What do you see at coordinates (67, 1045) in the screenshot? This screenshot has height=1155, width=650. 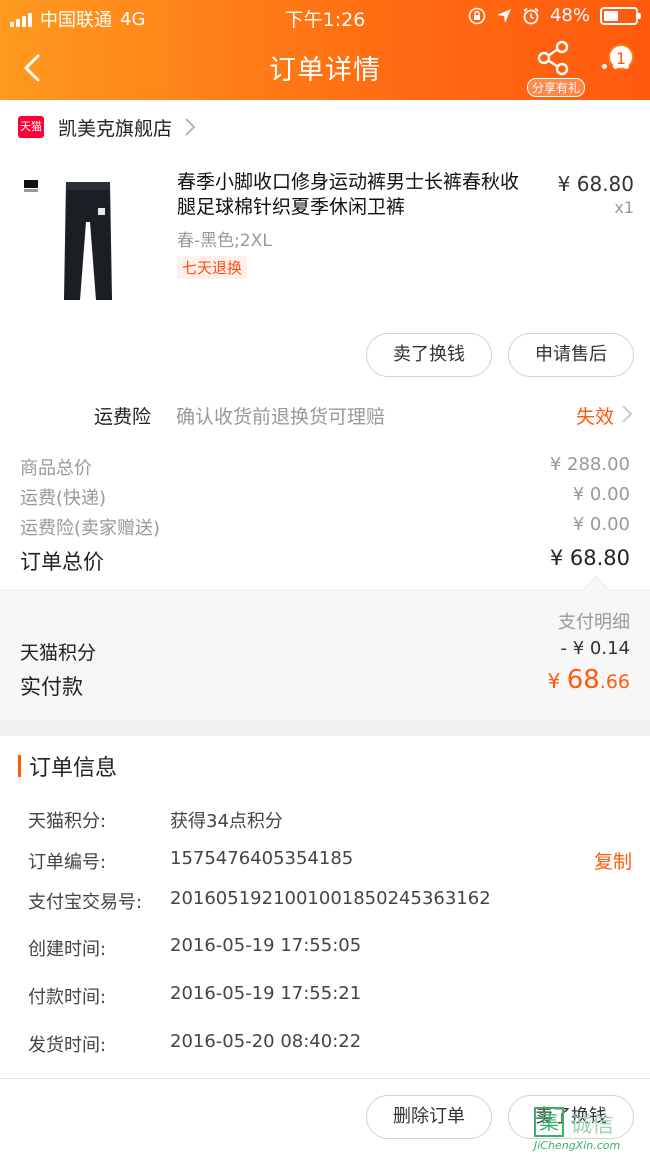 I see `info-label: 发货时间:` at bounding box center [67, 1045].